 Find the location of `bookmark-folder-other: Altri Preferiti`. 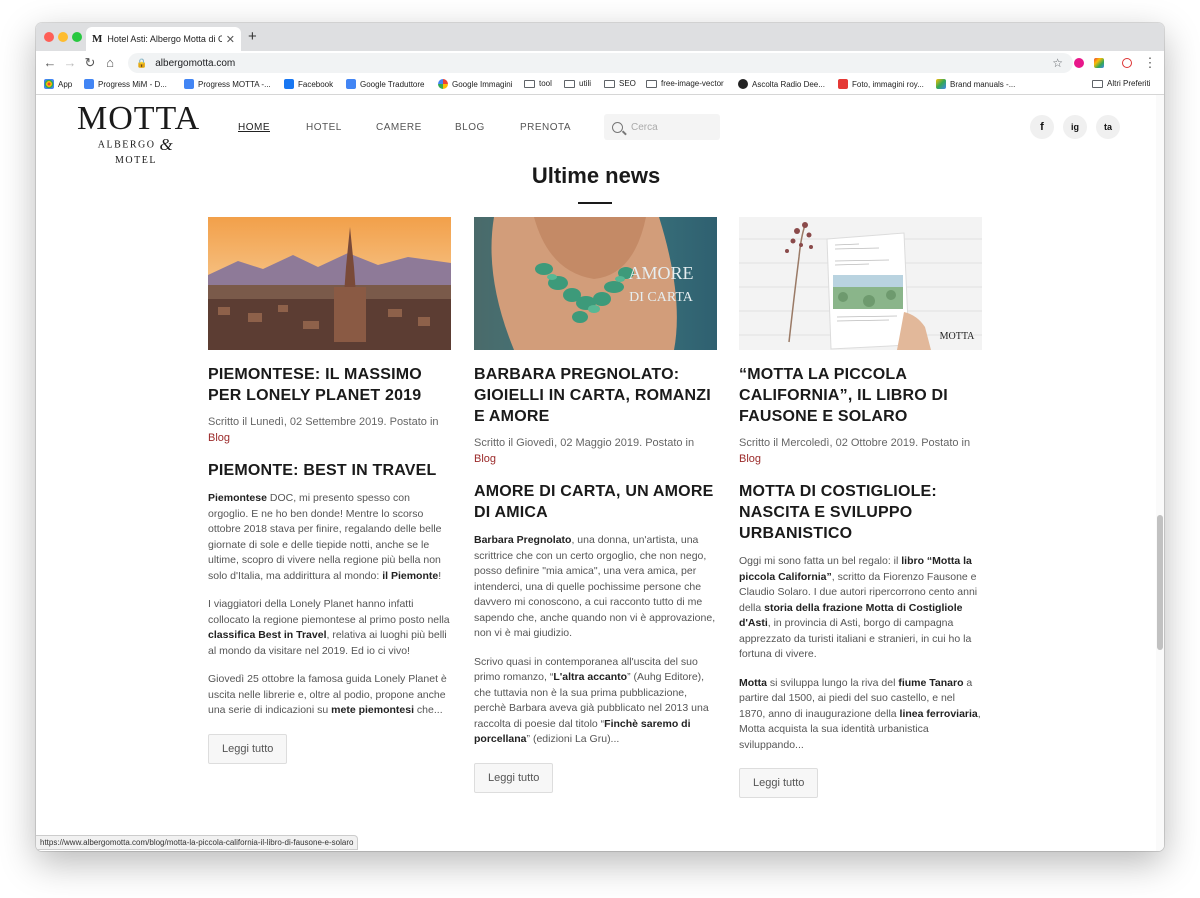

bookmark-folder-other: Altri Preferiti is located at coordinates (1121, 83).